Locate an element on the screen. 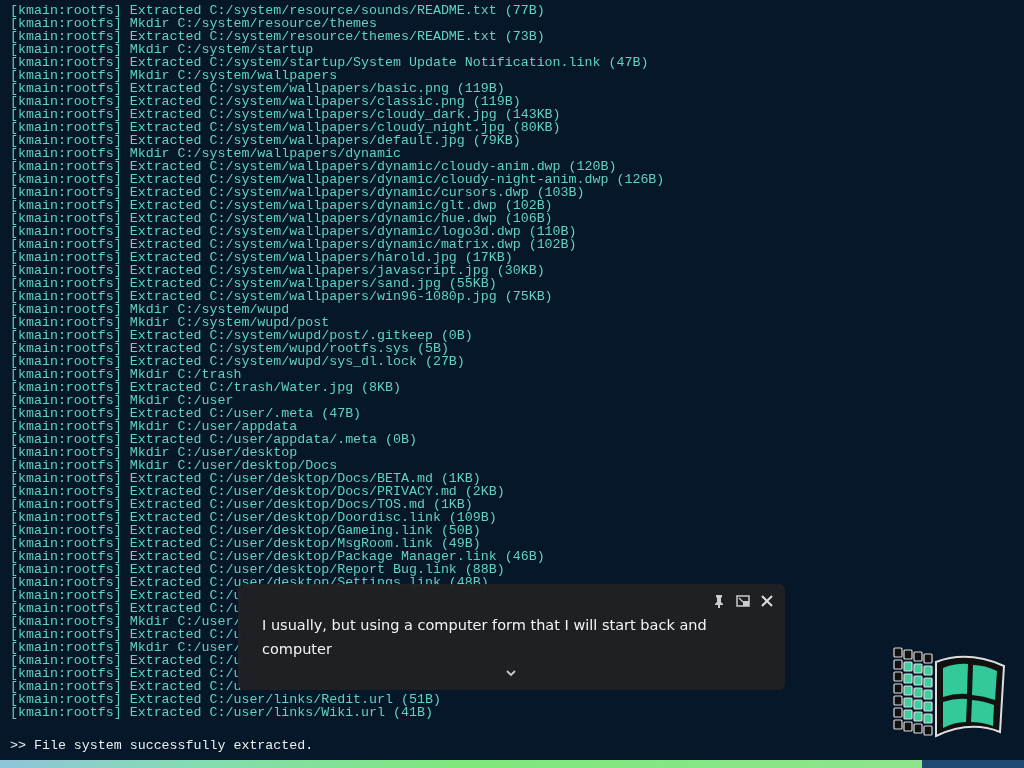  log-line: [kmain:rootfs] Mkdir C:/system/startup is located at coordinates (162, 49).